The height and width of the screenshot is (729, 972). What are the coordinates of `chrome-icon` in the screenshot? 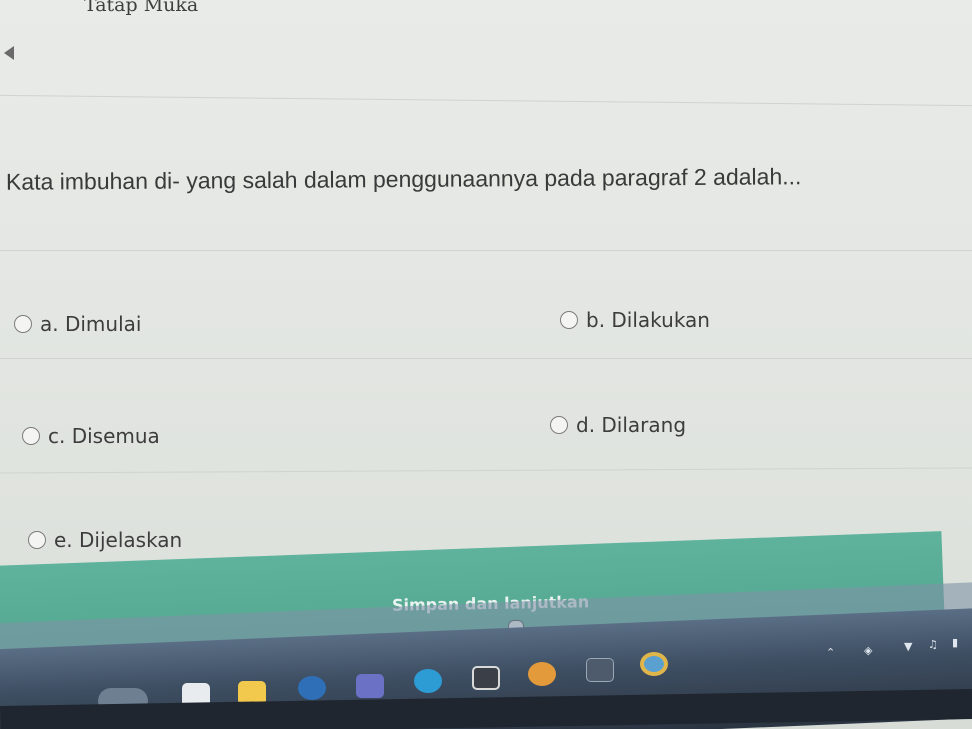 It's located at (654, 664).